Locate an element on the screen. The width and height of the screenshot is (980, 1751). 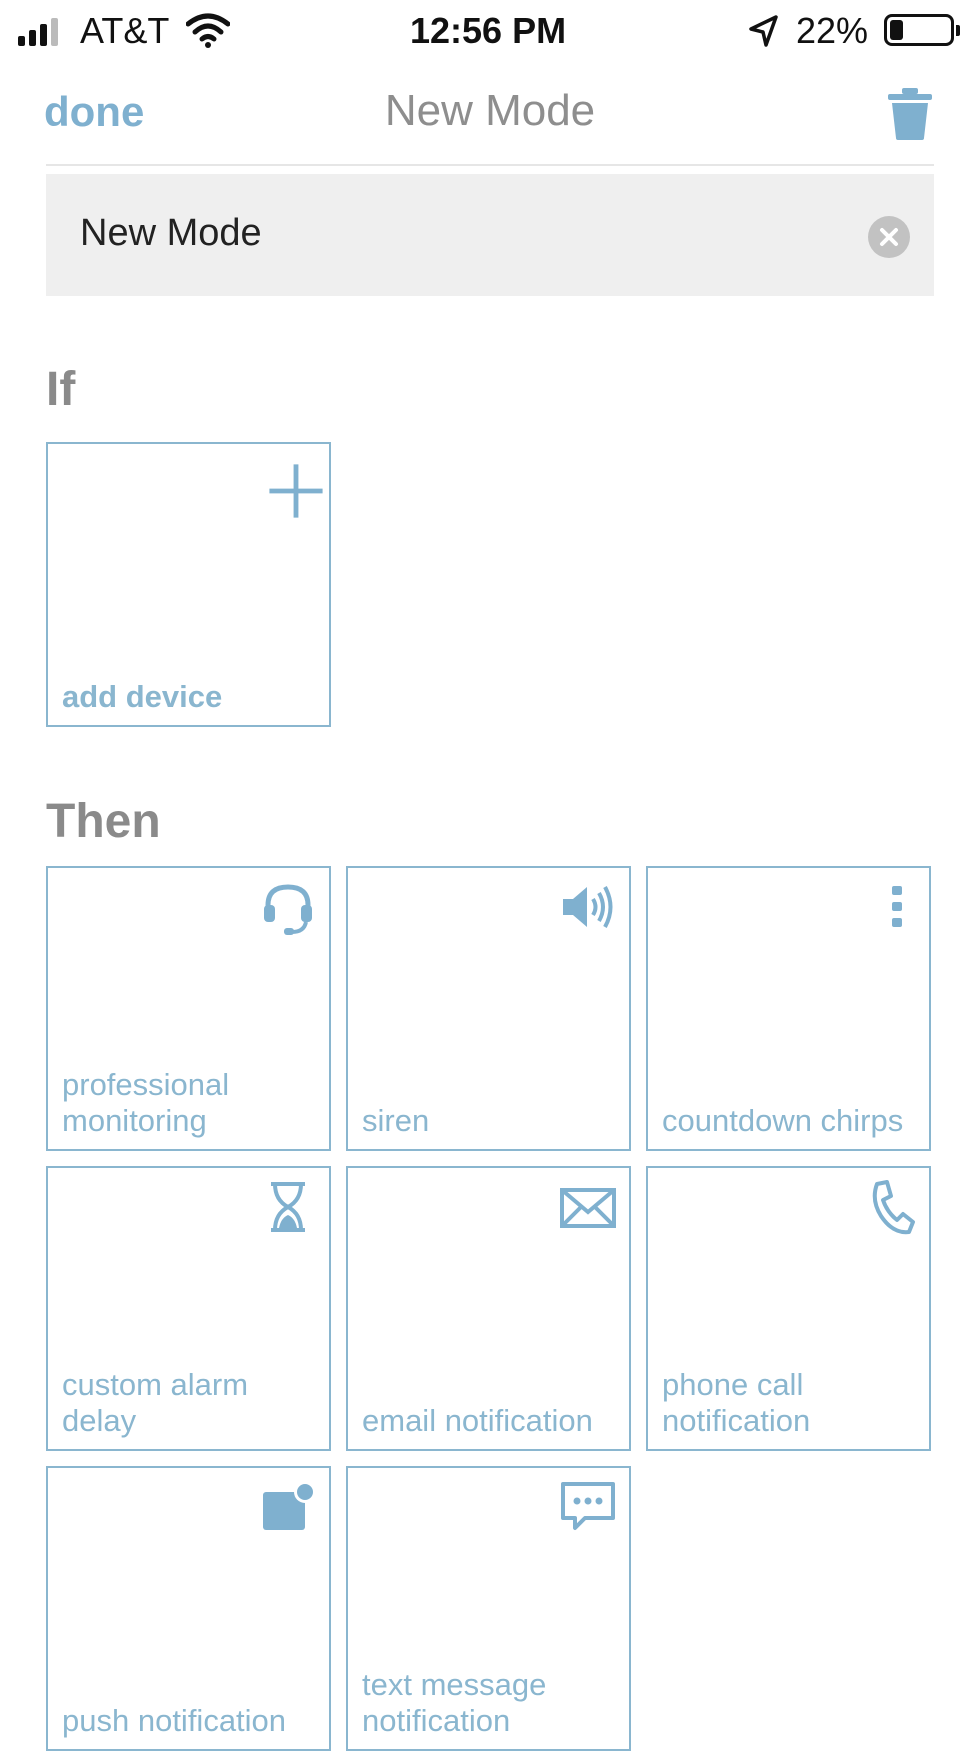
nav-divider is located at coordinates (490, 165).